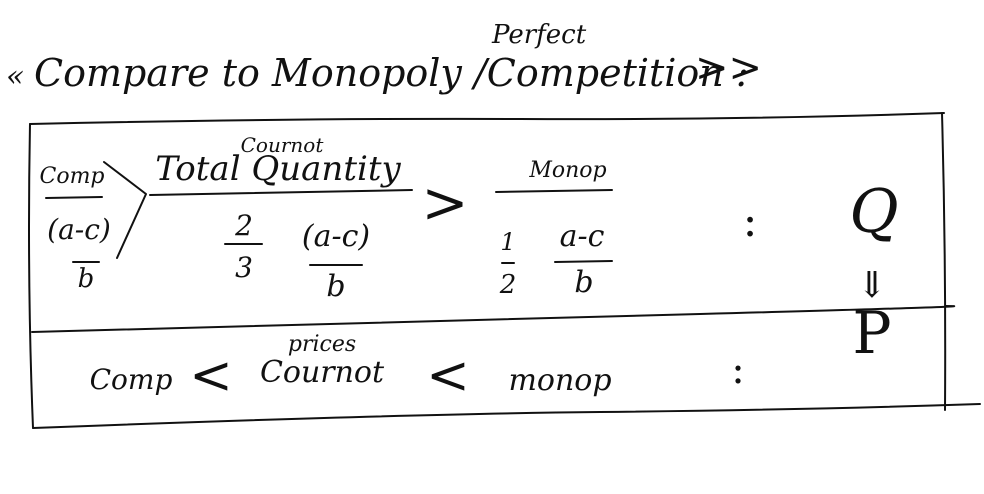  Describe the element at coordinates (86, 279) in the screenshot. I see `comp-denominator: b` at that location.